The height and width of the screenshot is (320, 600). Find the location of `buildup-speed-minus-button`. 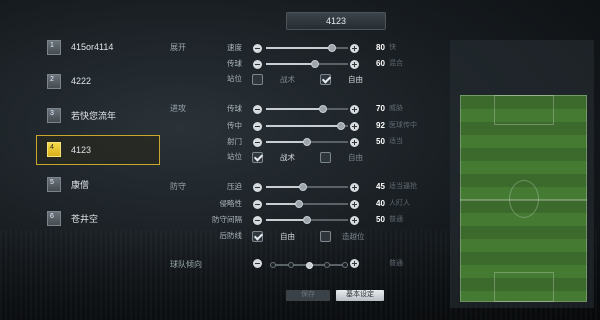

buildup-speed-minus-button is located at coordinates (257, 48).